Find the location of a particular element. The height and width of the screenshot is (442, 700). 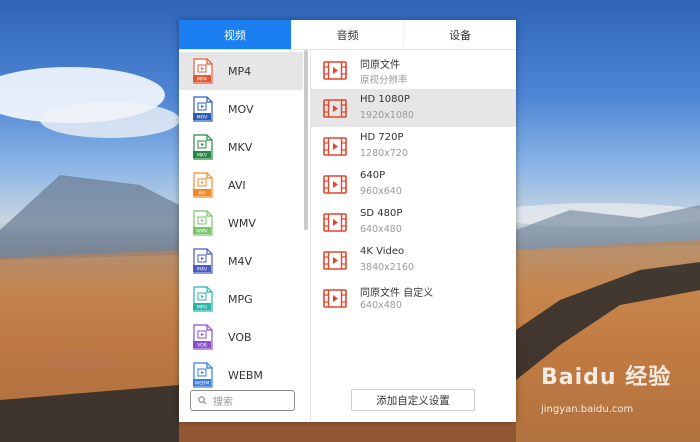

format-label: MP4 is located at coordinates (240, 71).